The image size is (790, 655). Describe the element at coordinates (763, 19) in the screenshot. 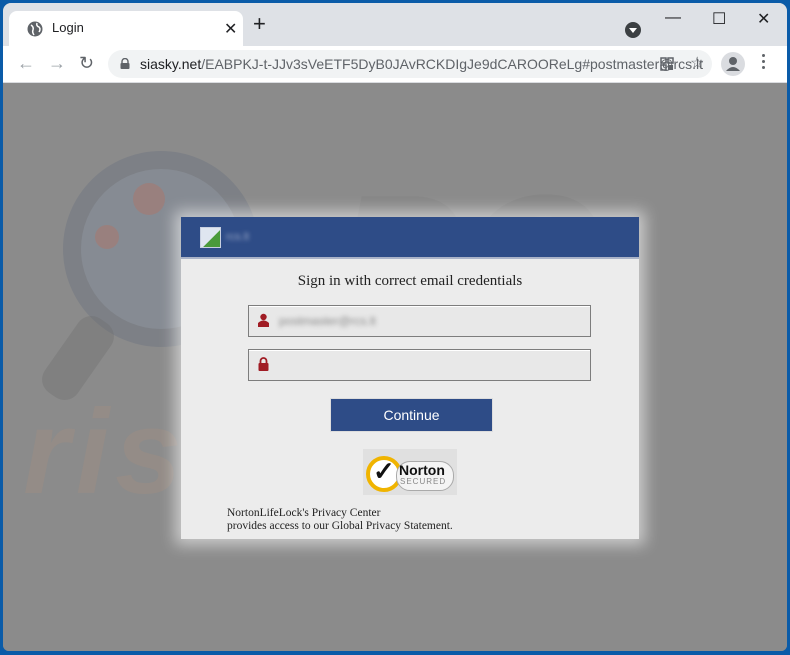

I see `close-window-button: ✕` at that location.